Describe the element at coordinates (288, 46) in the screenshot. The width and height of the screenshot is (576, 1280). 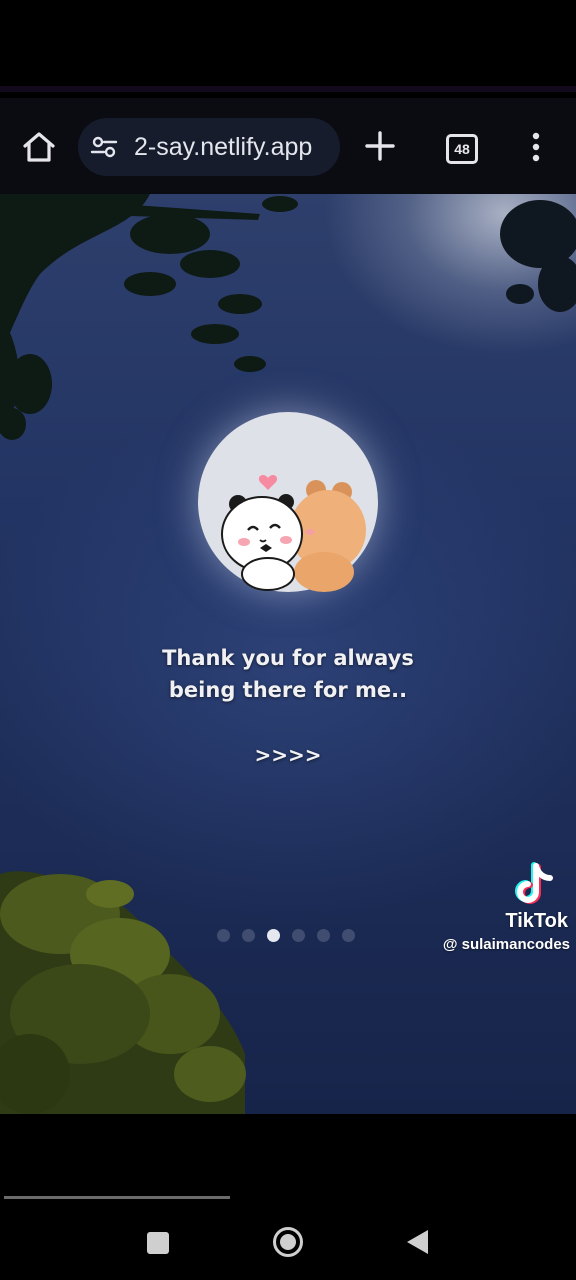
I see `status-bar` at that location.